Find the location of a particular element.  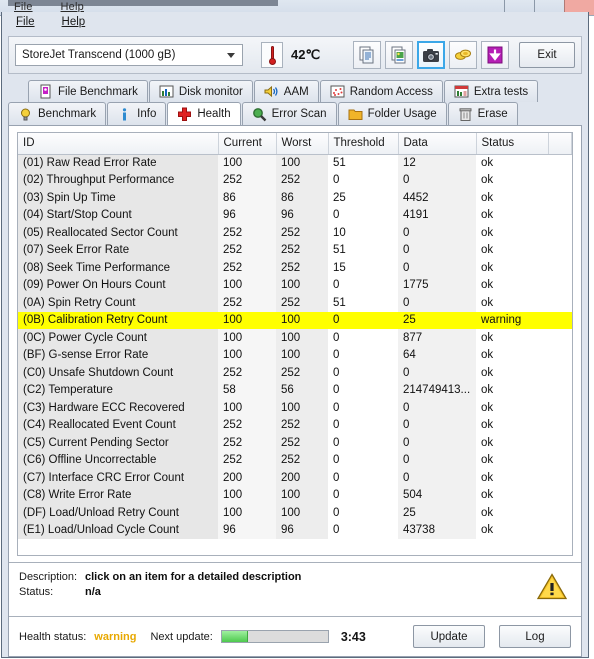

log-button: Log is located at coordinates (535, 636).